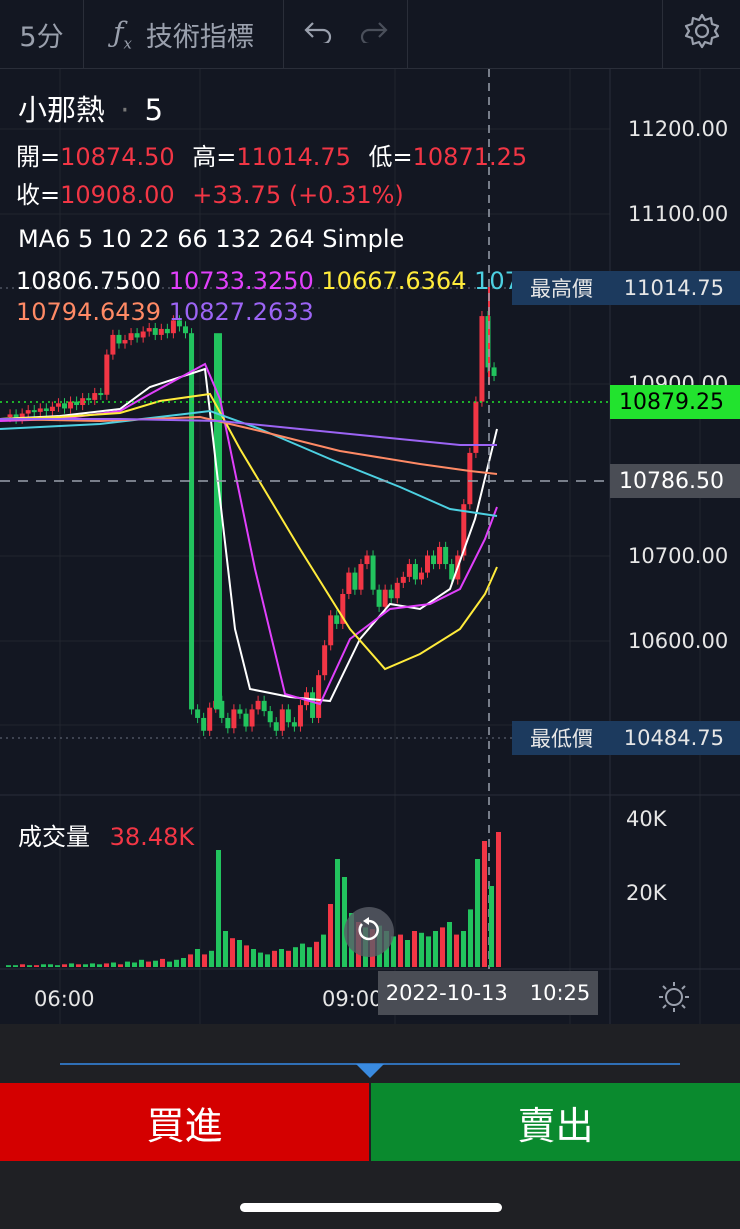 The image size is (740, 1229). I want to click on low-label: 低=, so click(390, 157).